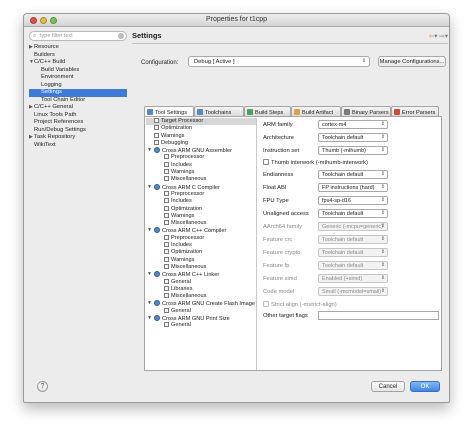 The height and width of the screenshot is (434, 474). Describe the element at coordinates (353, 174) in the screenshot. I see `endianness-select: Toolchain default ⇕` at that location.